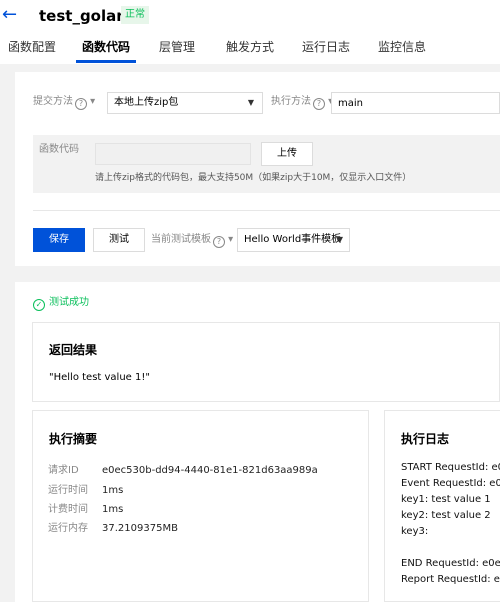  I want to click on exec-method-input, so click(415, 103).